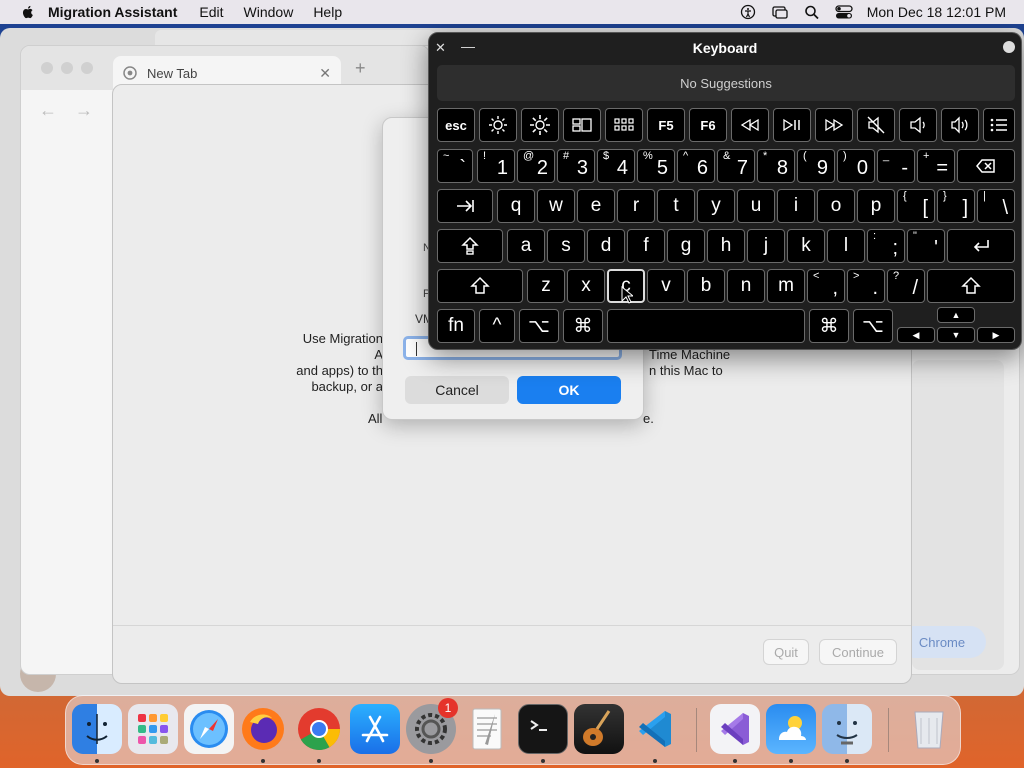 This screenshot has height=768, width=1024. I want to click on vscode-icon, so click(655, 729).